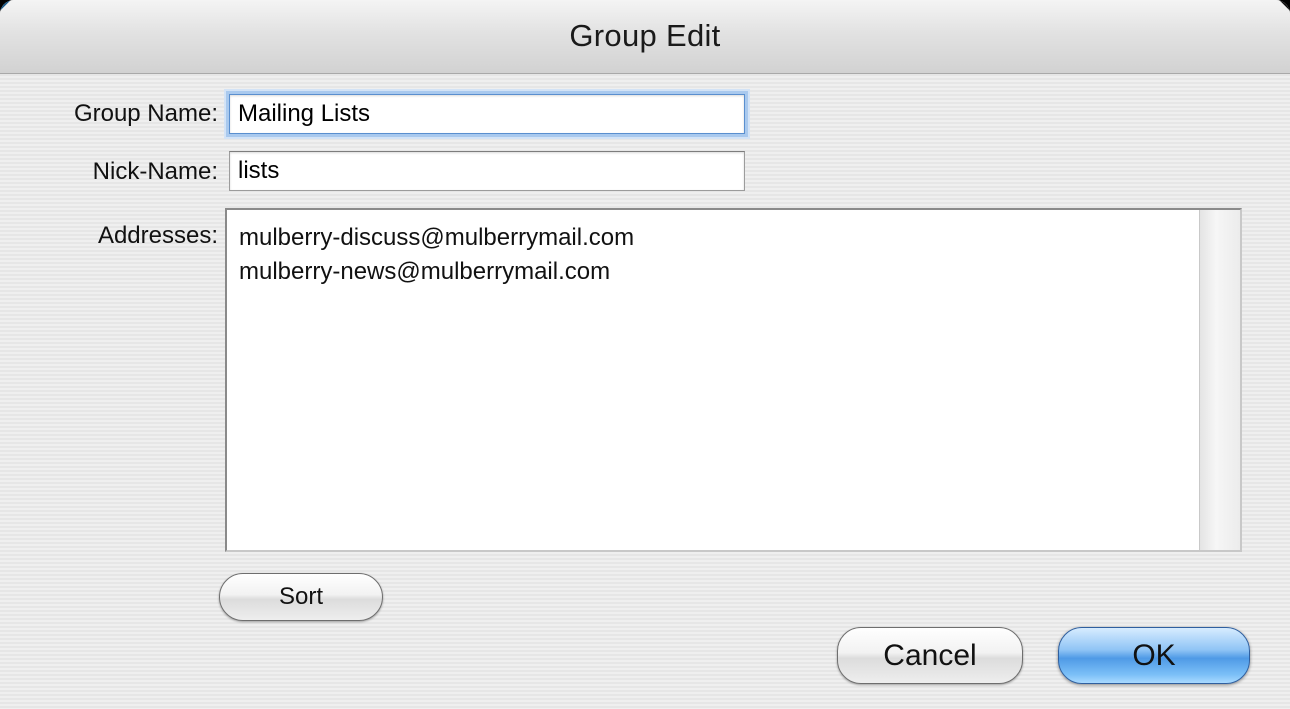 This screenshot has height=709, width=1290. Describe the element at coordinates (1219, 380) in the screenshot. I see `addresses-scrollbar` at that location.